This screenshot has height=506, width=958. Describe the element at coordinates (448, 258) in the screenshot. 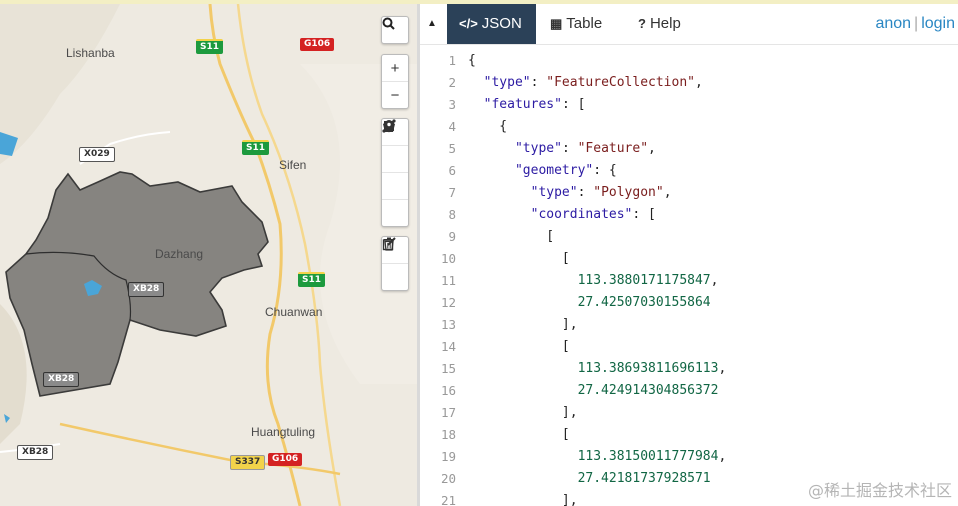

I see `line-number: 10` at that location.